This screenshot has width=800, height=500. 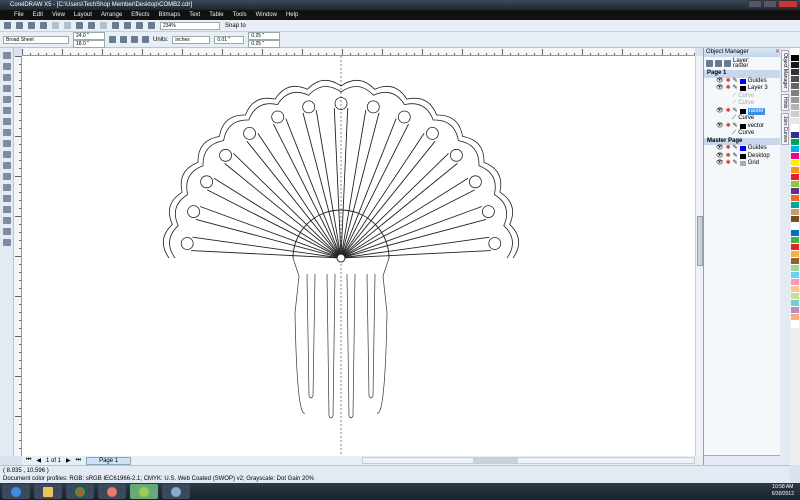 What do you see at coordinates (528, 460) in the screenshot?
I see `horizontal-scrollbar` at bounding box center [528, 460].